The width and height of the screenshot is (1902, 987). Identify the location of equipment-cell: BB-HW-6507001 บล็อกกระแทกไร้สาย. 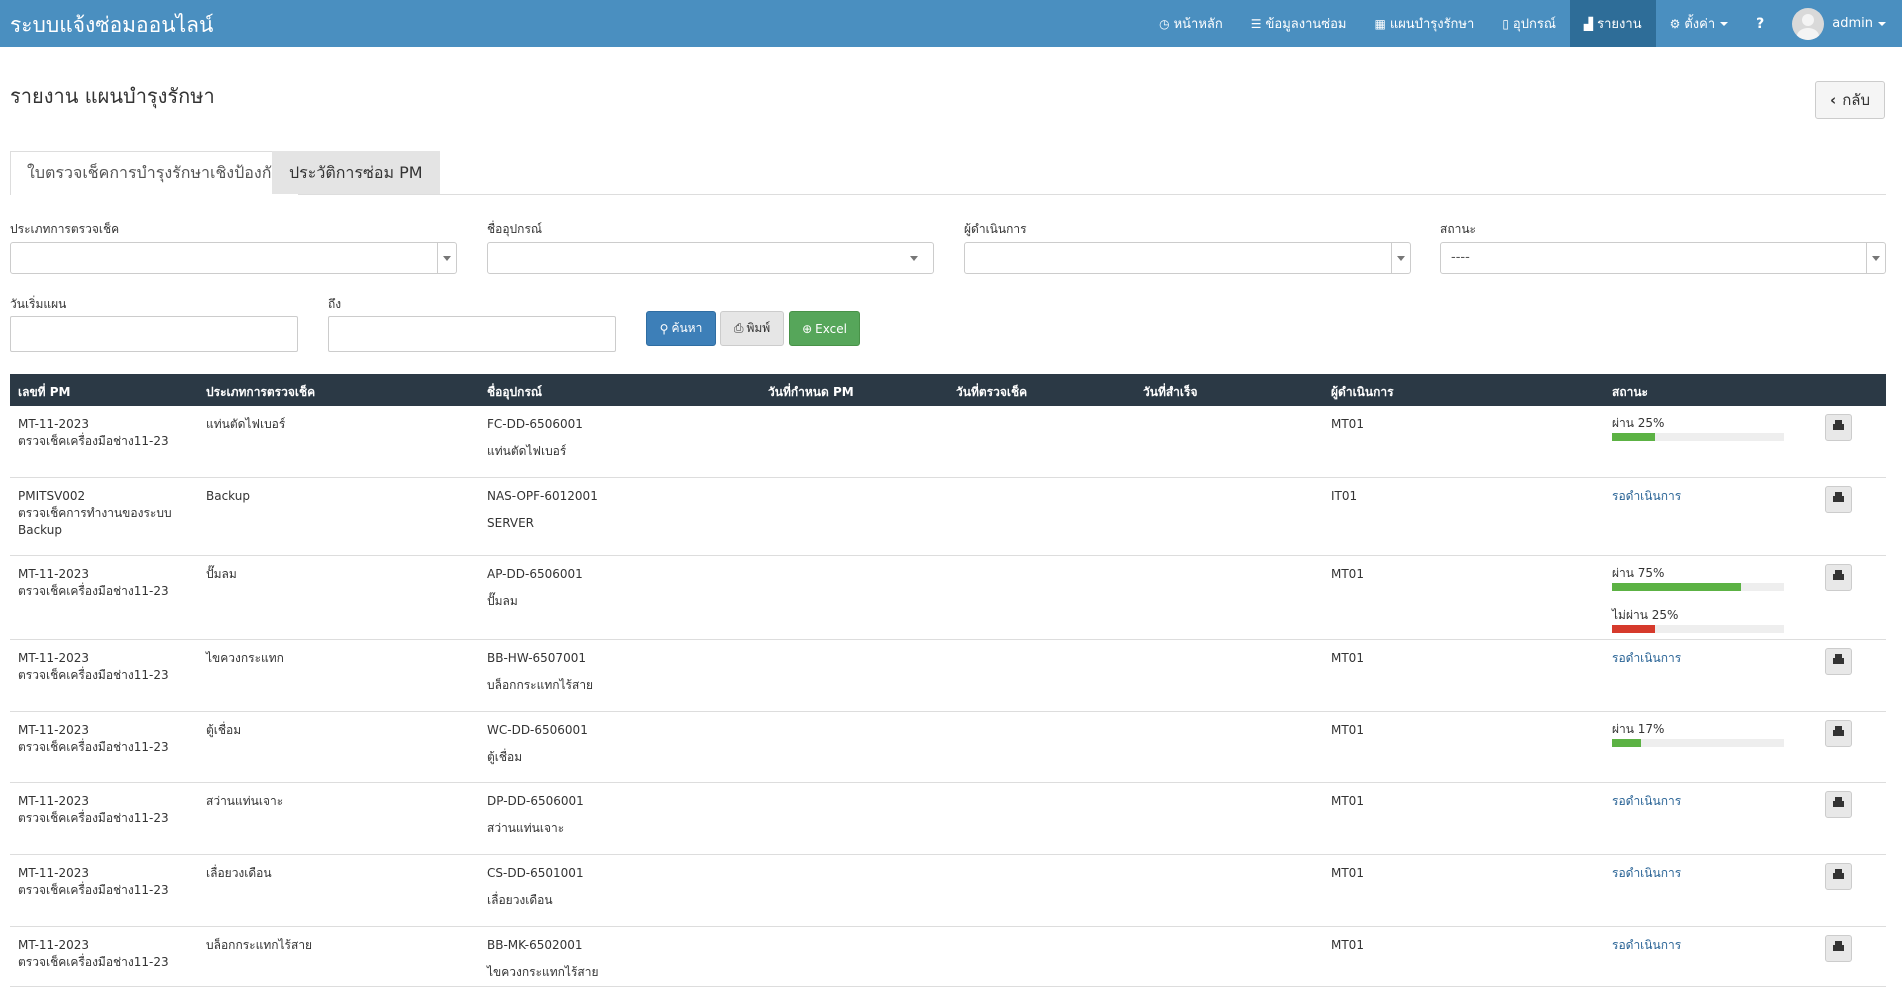
(540, 672).